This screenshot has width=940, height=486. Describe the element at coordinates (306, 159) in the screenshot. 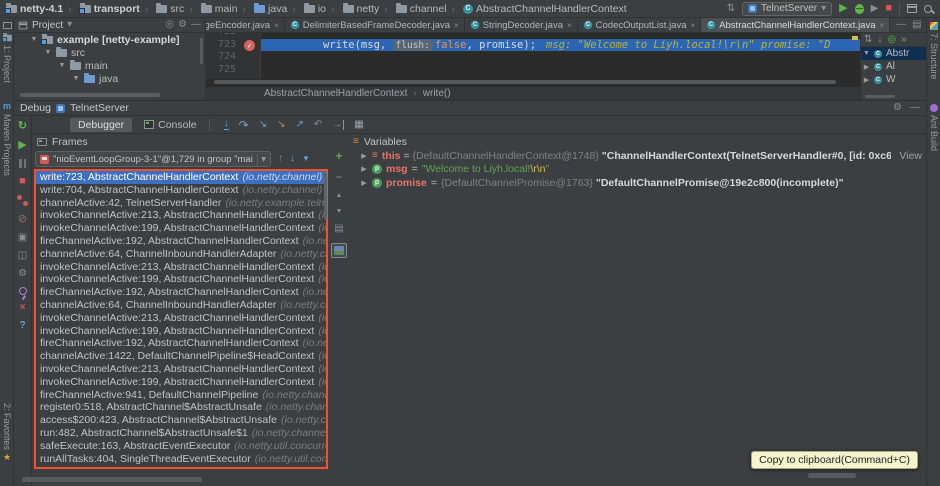

I see `filter-frames-icon: ▼` at that location.